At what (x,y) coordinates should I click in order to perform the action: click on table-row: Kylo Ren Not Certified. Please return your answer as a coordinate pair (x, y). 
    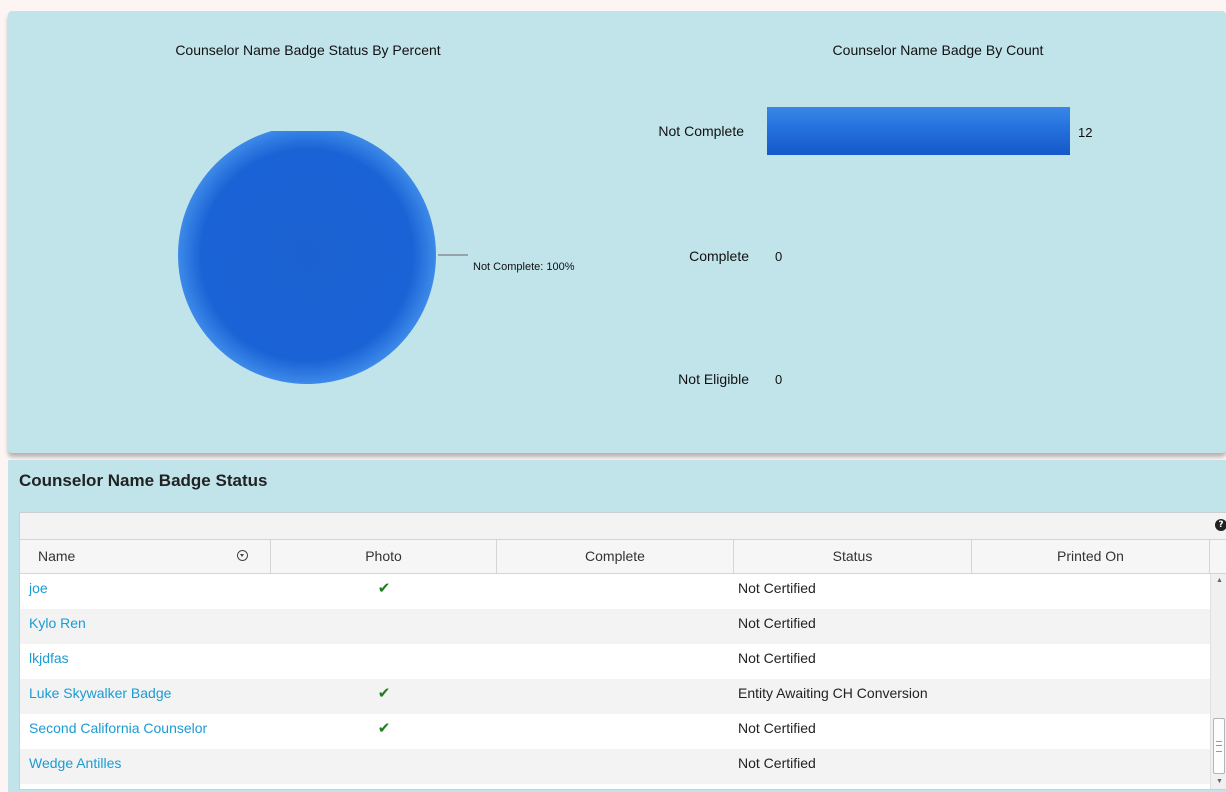
    Looking at the image, I should click on (615, 626).